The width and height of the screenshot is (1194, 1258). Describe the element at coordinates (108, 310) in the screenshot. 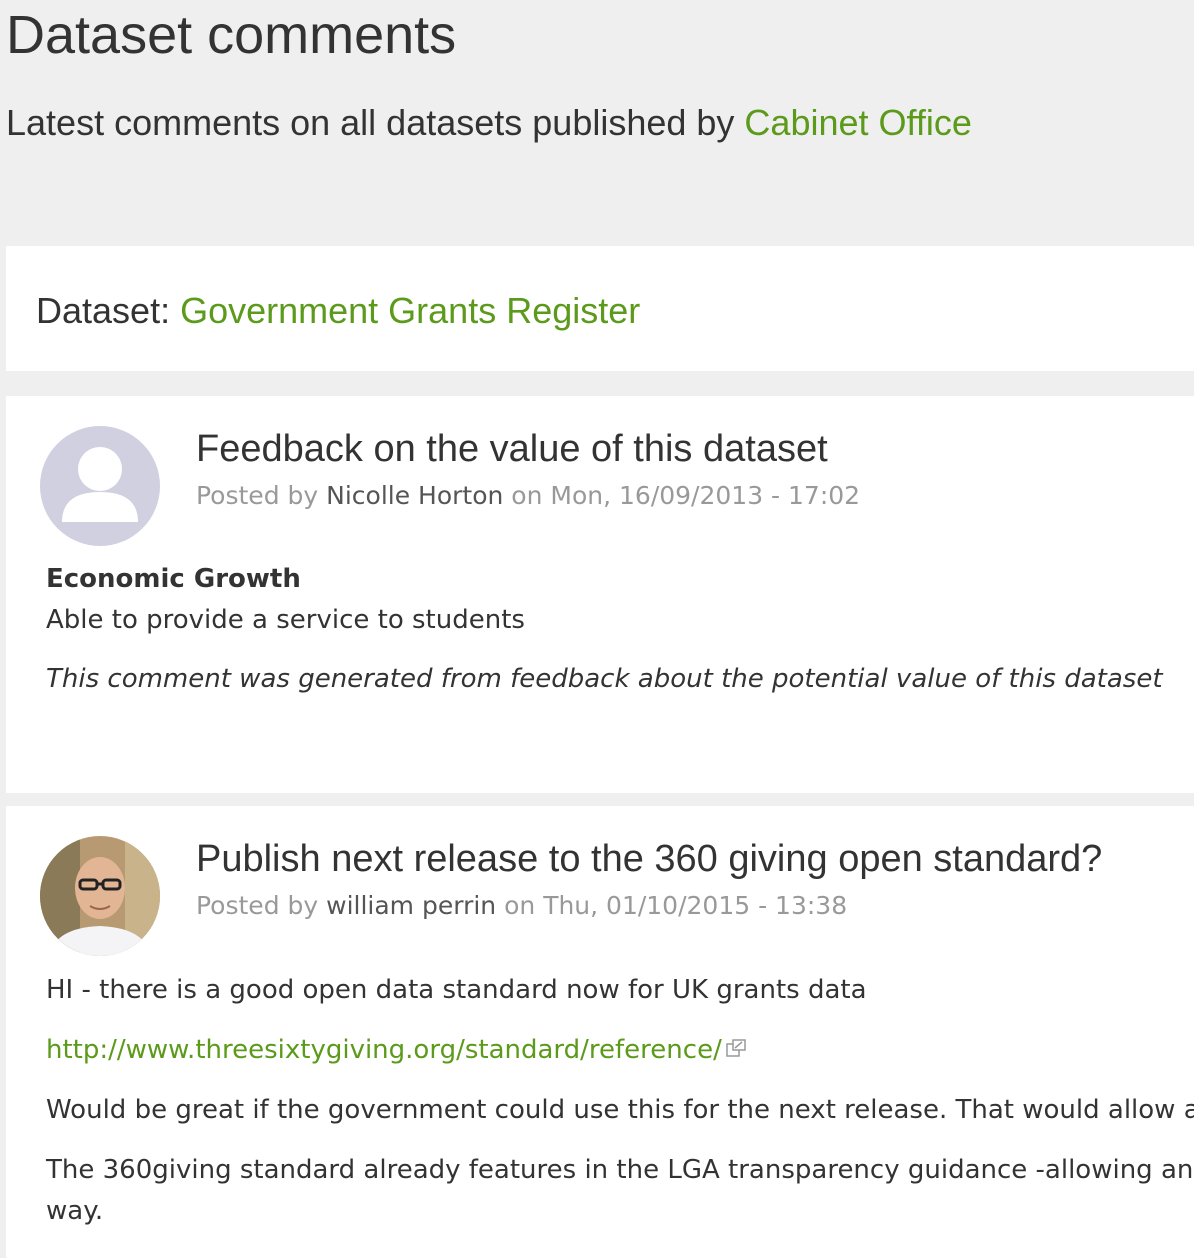

I see `dataset-label: Dataset:` at that location.